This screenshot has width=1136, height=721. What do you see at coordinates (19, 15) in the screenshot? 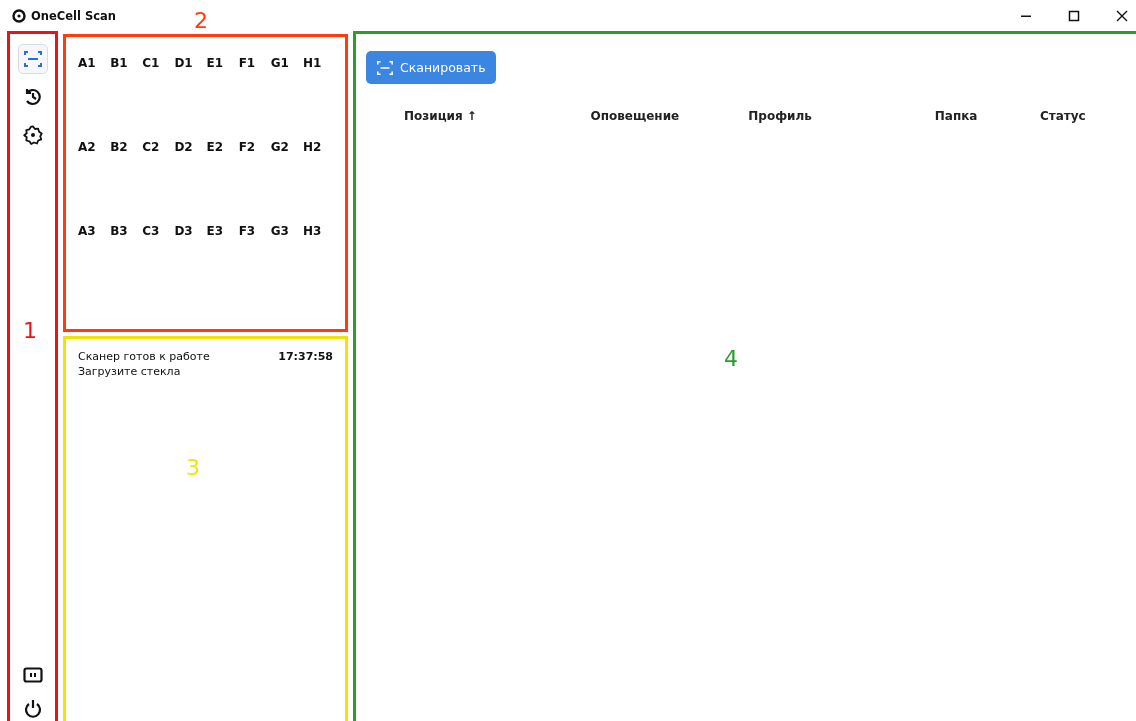
I see `app-logo-icon` at bounding box center [19, 15].